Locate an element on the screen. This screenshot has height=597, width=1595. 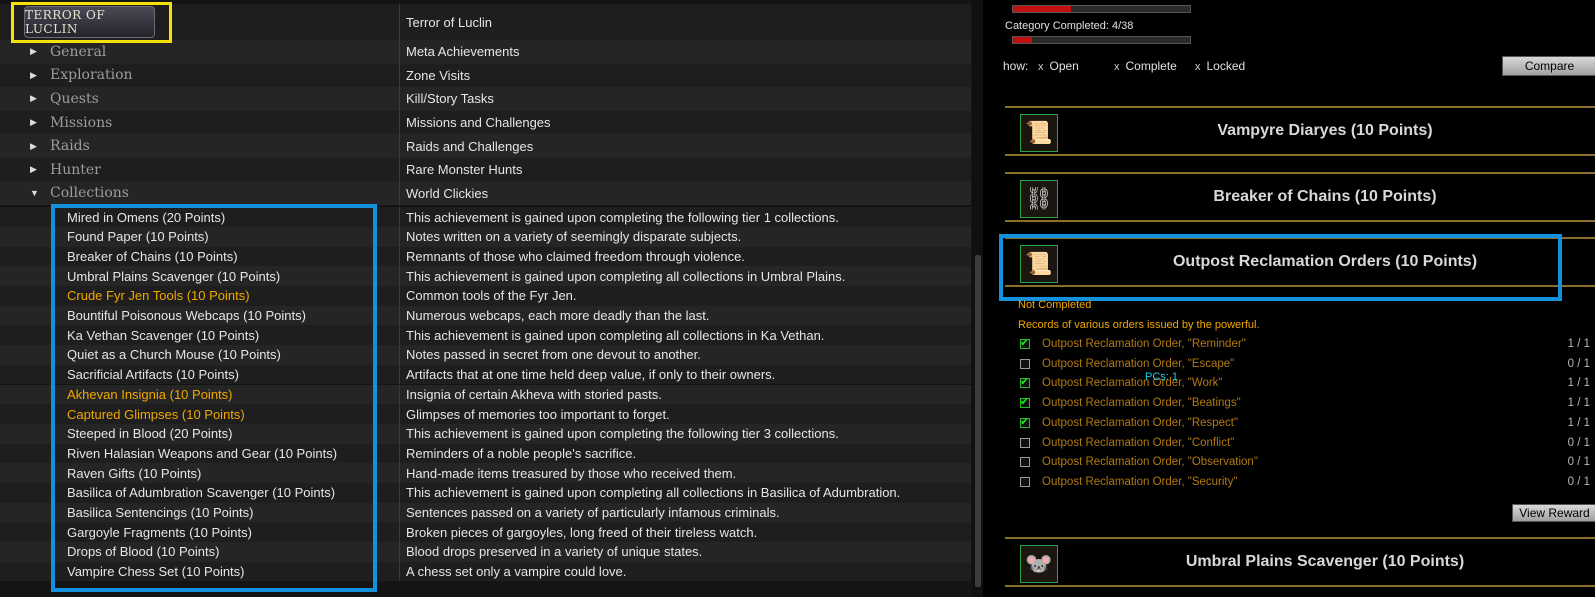
tree-description-cell: Meta Achievements is located at coordinates (463, 52).